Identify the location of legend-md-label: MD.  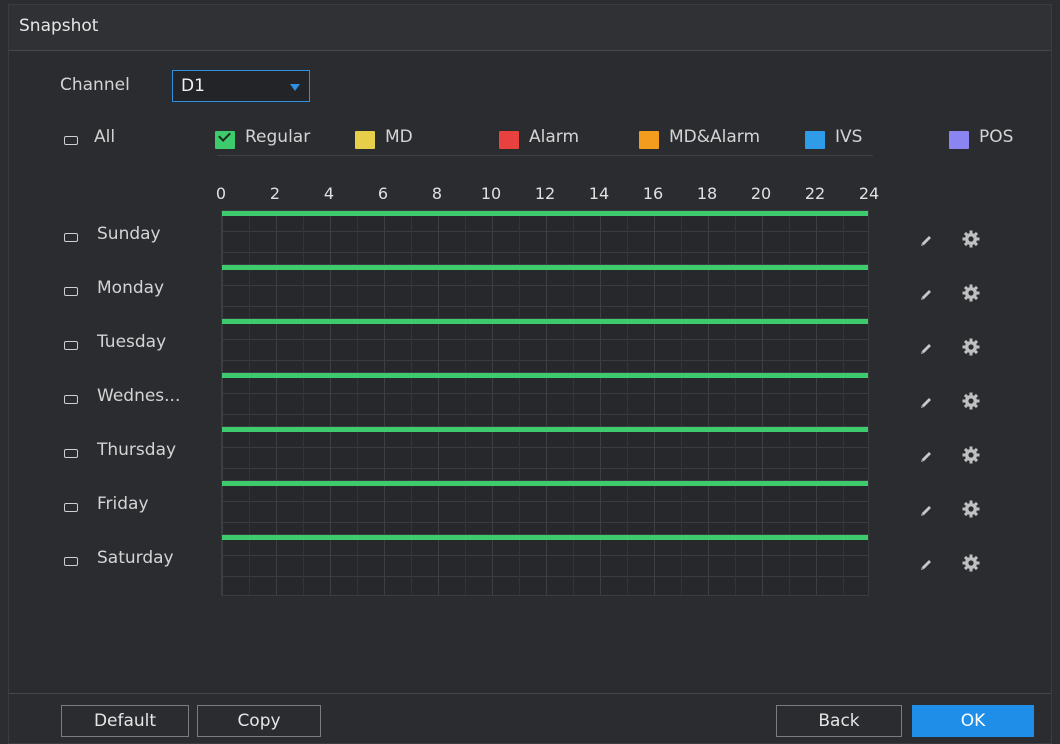
(399, 137).